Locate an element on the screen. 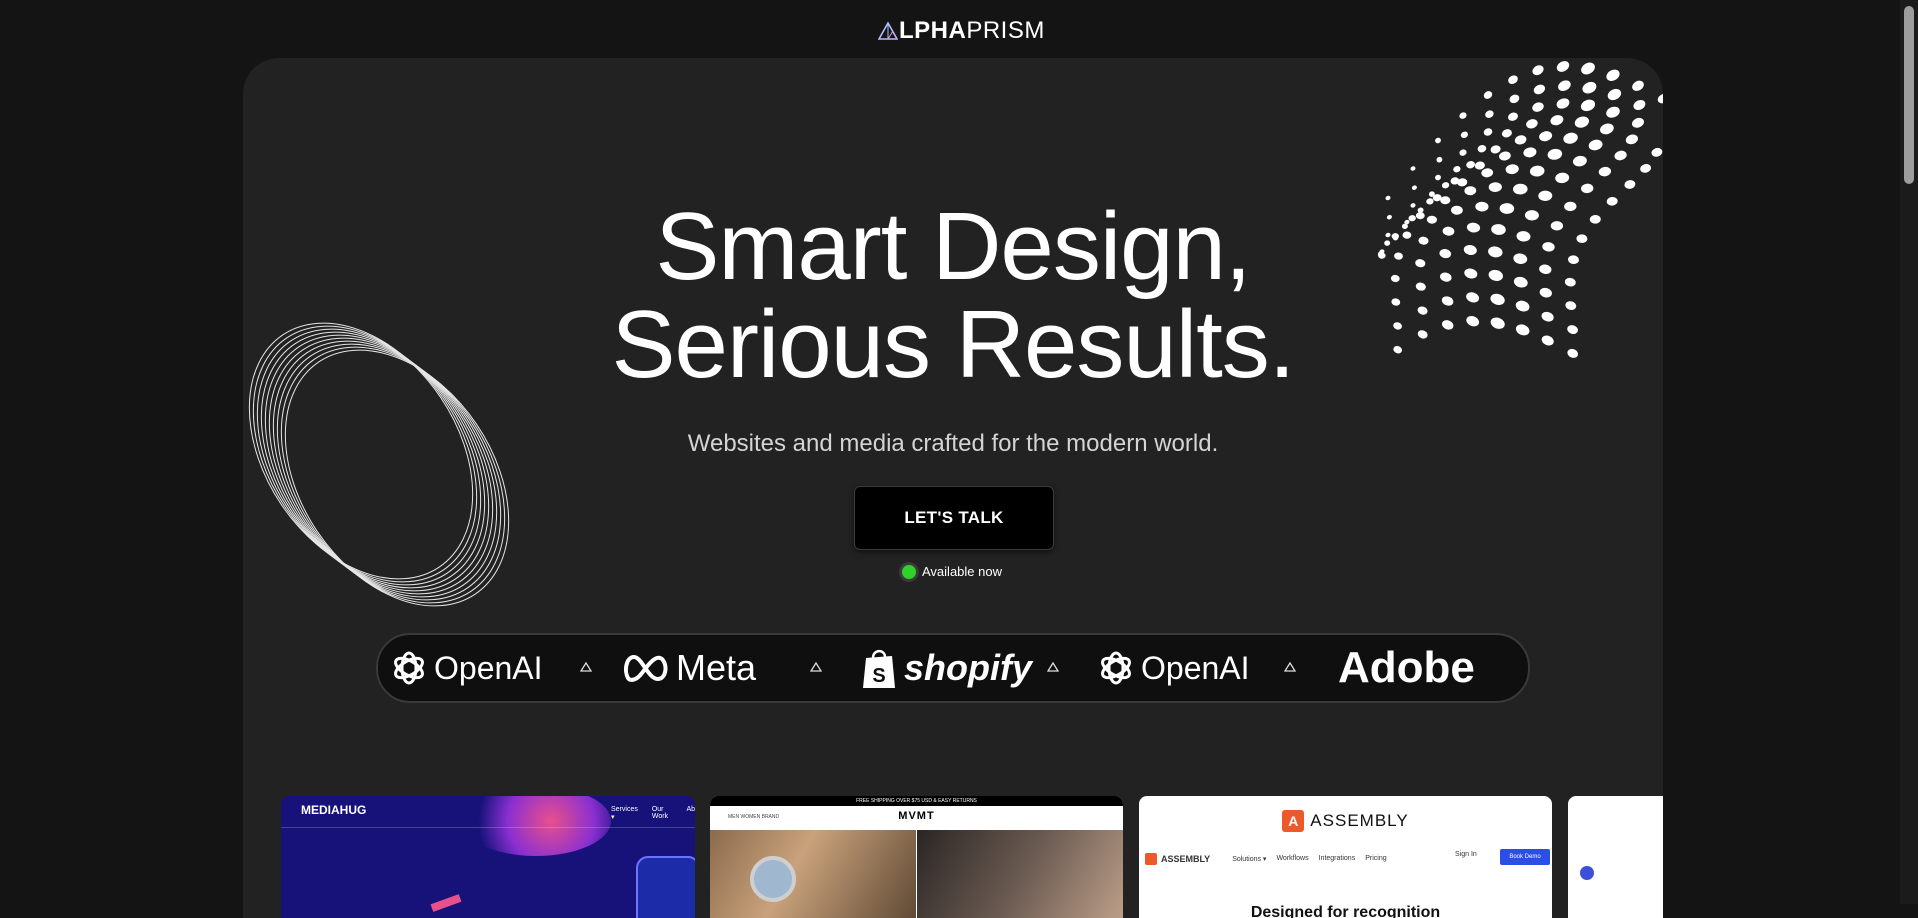 The width and height of the screenshot is (1918, 918). assembly-headline: Designed for recognition is located at coordinates (1345, 911).